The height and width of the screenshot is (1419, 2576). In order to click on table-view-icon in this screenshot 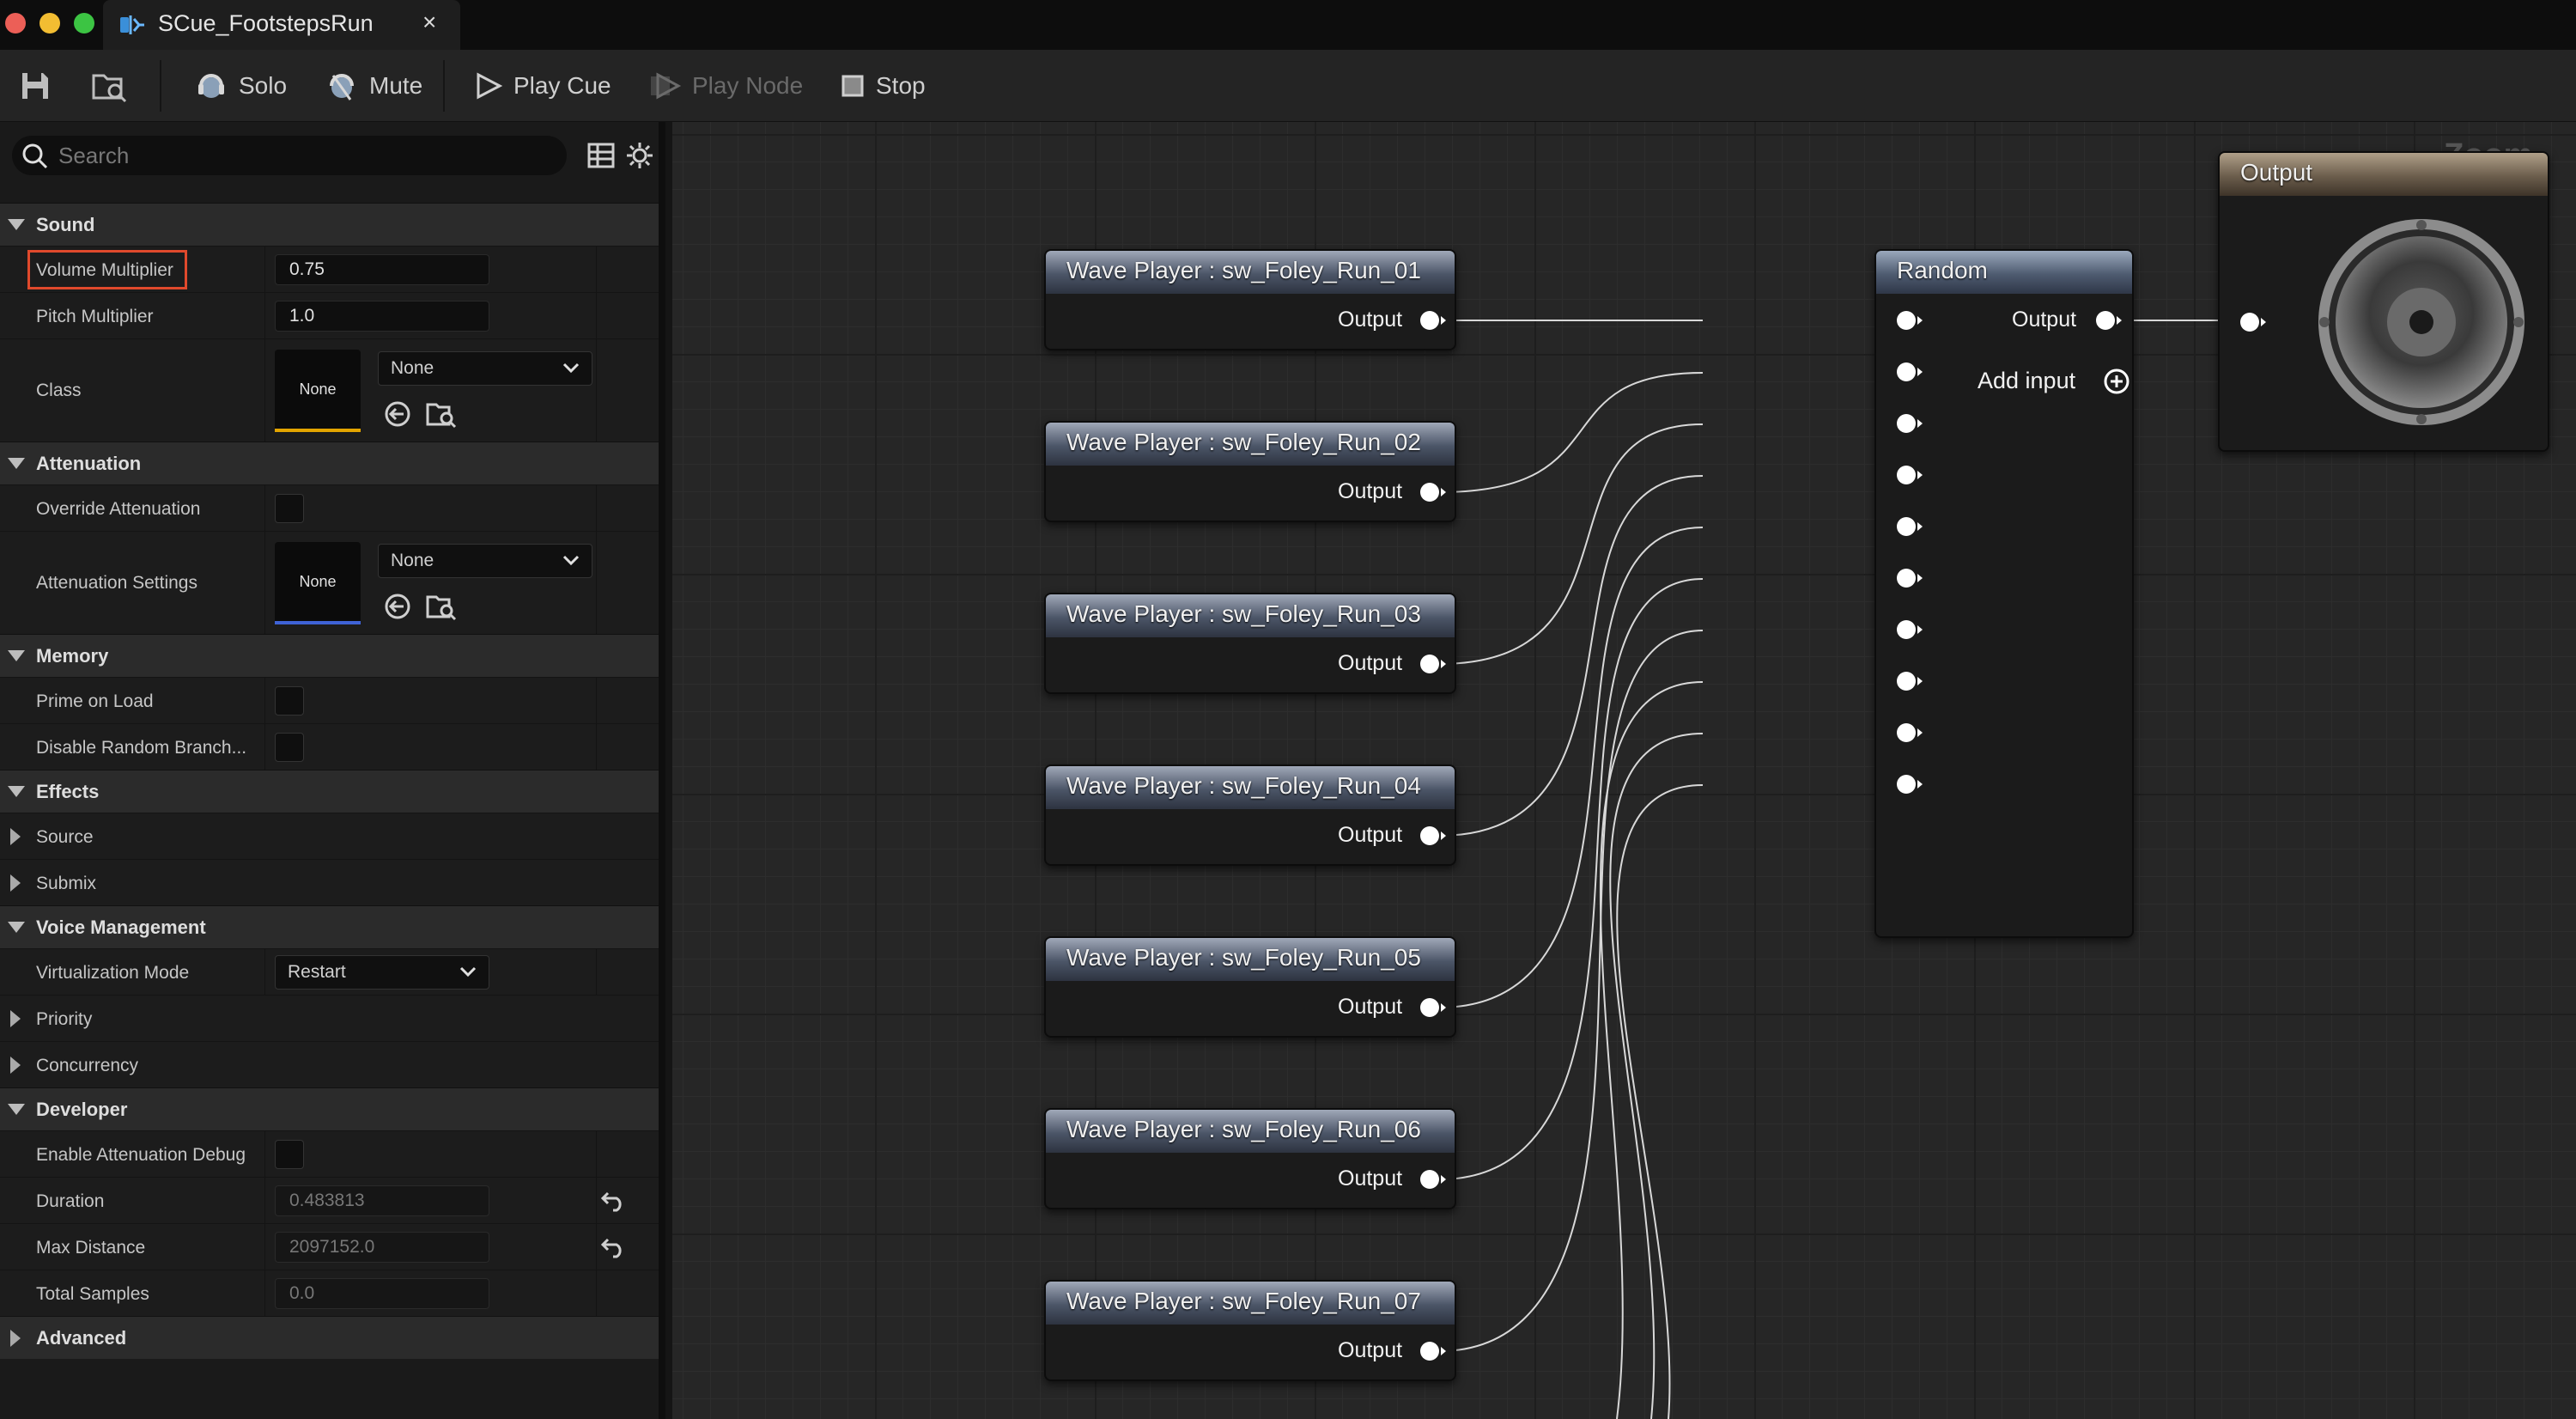, I will do `click(601, 155)`.